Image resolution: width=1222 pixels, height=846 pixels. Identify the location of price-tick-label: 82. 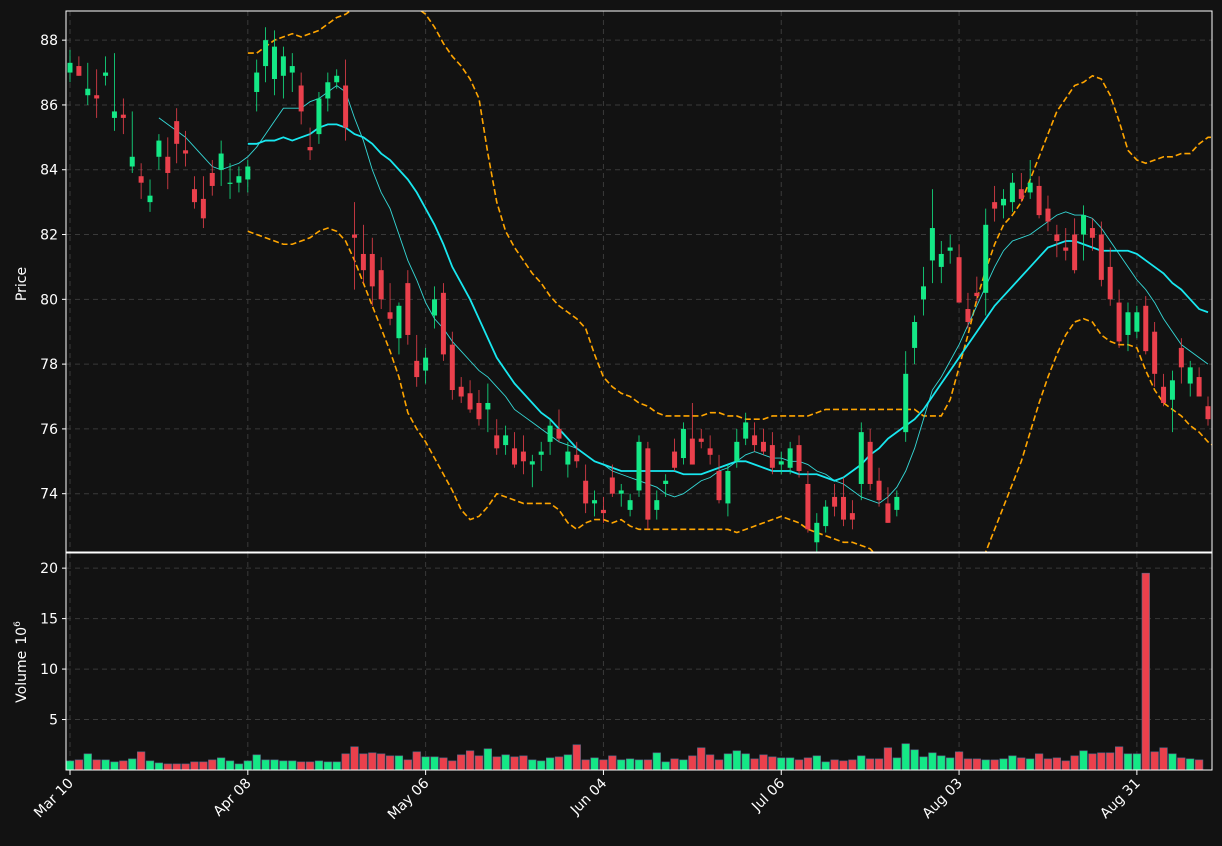
(49, 236).